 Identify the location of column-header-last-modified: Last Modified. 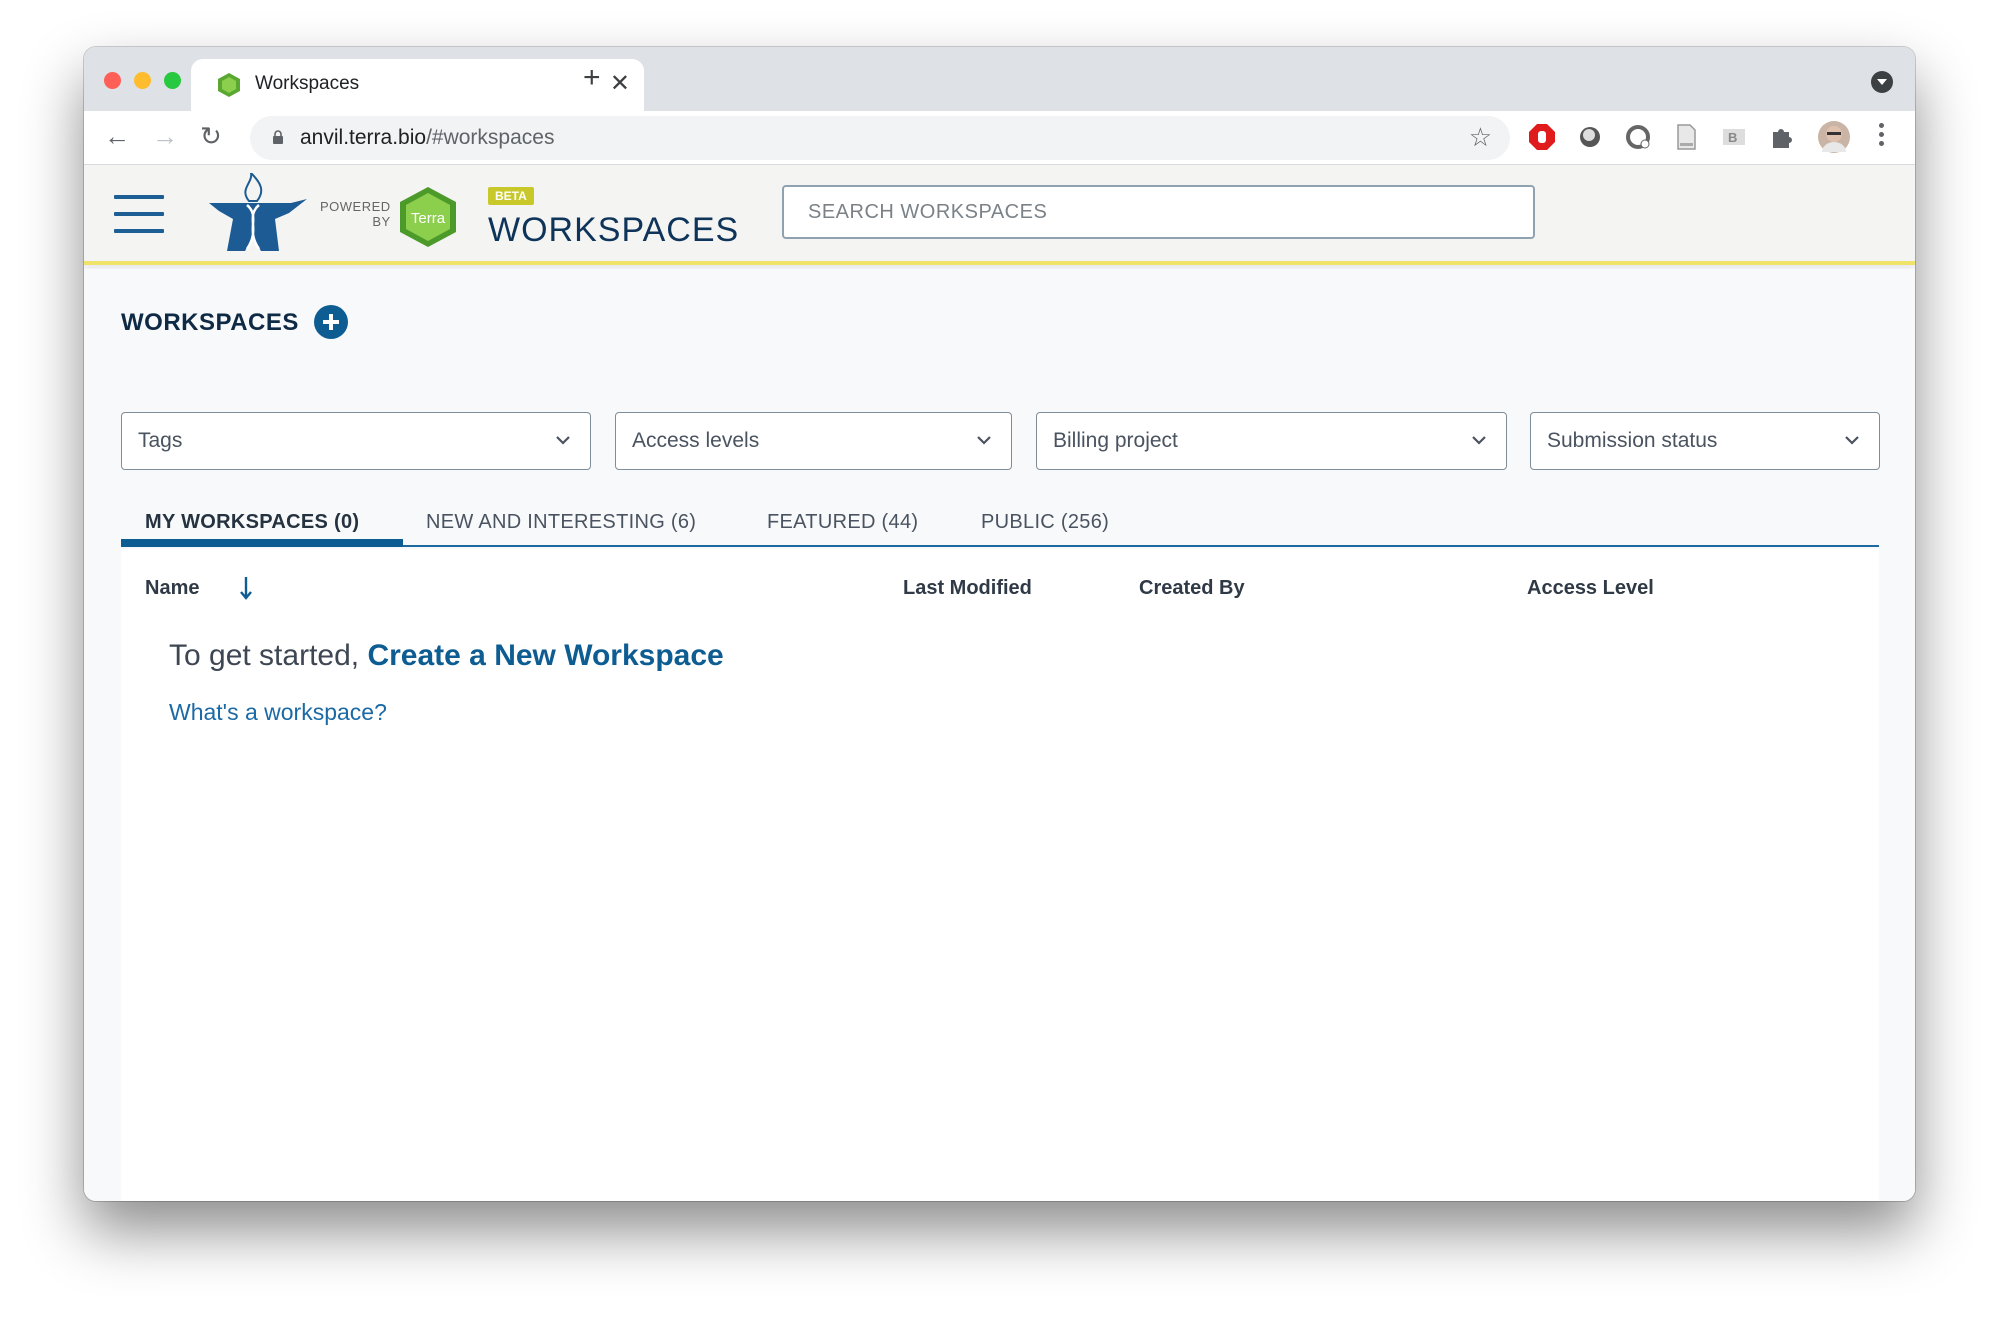
(967, 588).